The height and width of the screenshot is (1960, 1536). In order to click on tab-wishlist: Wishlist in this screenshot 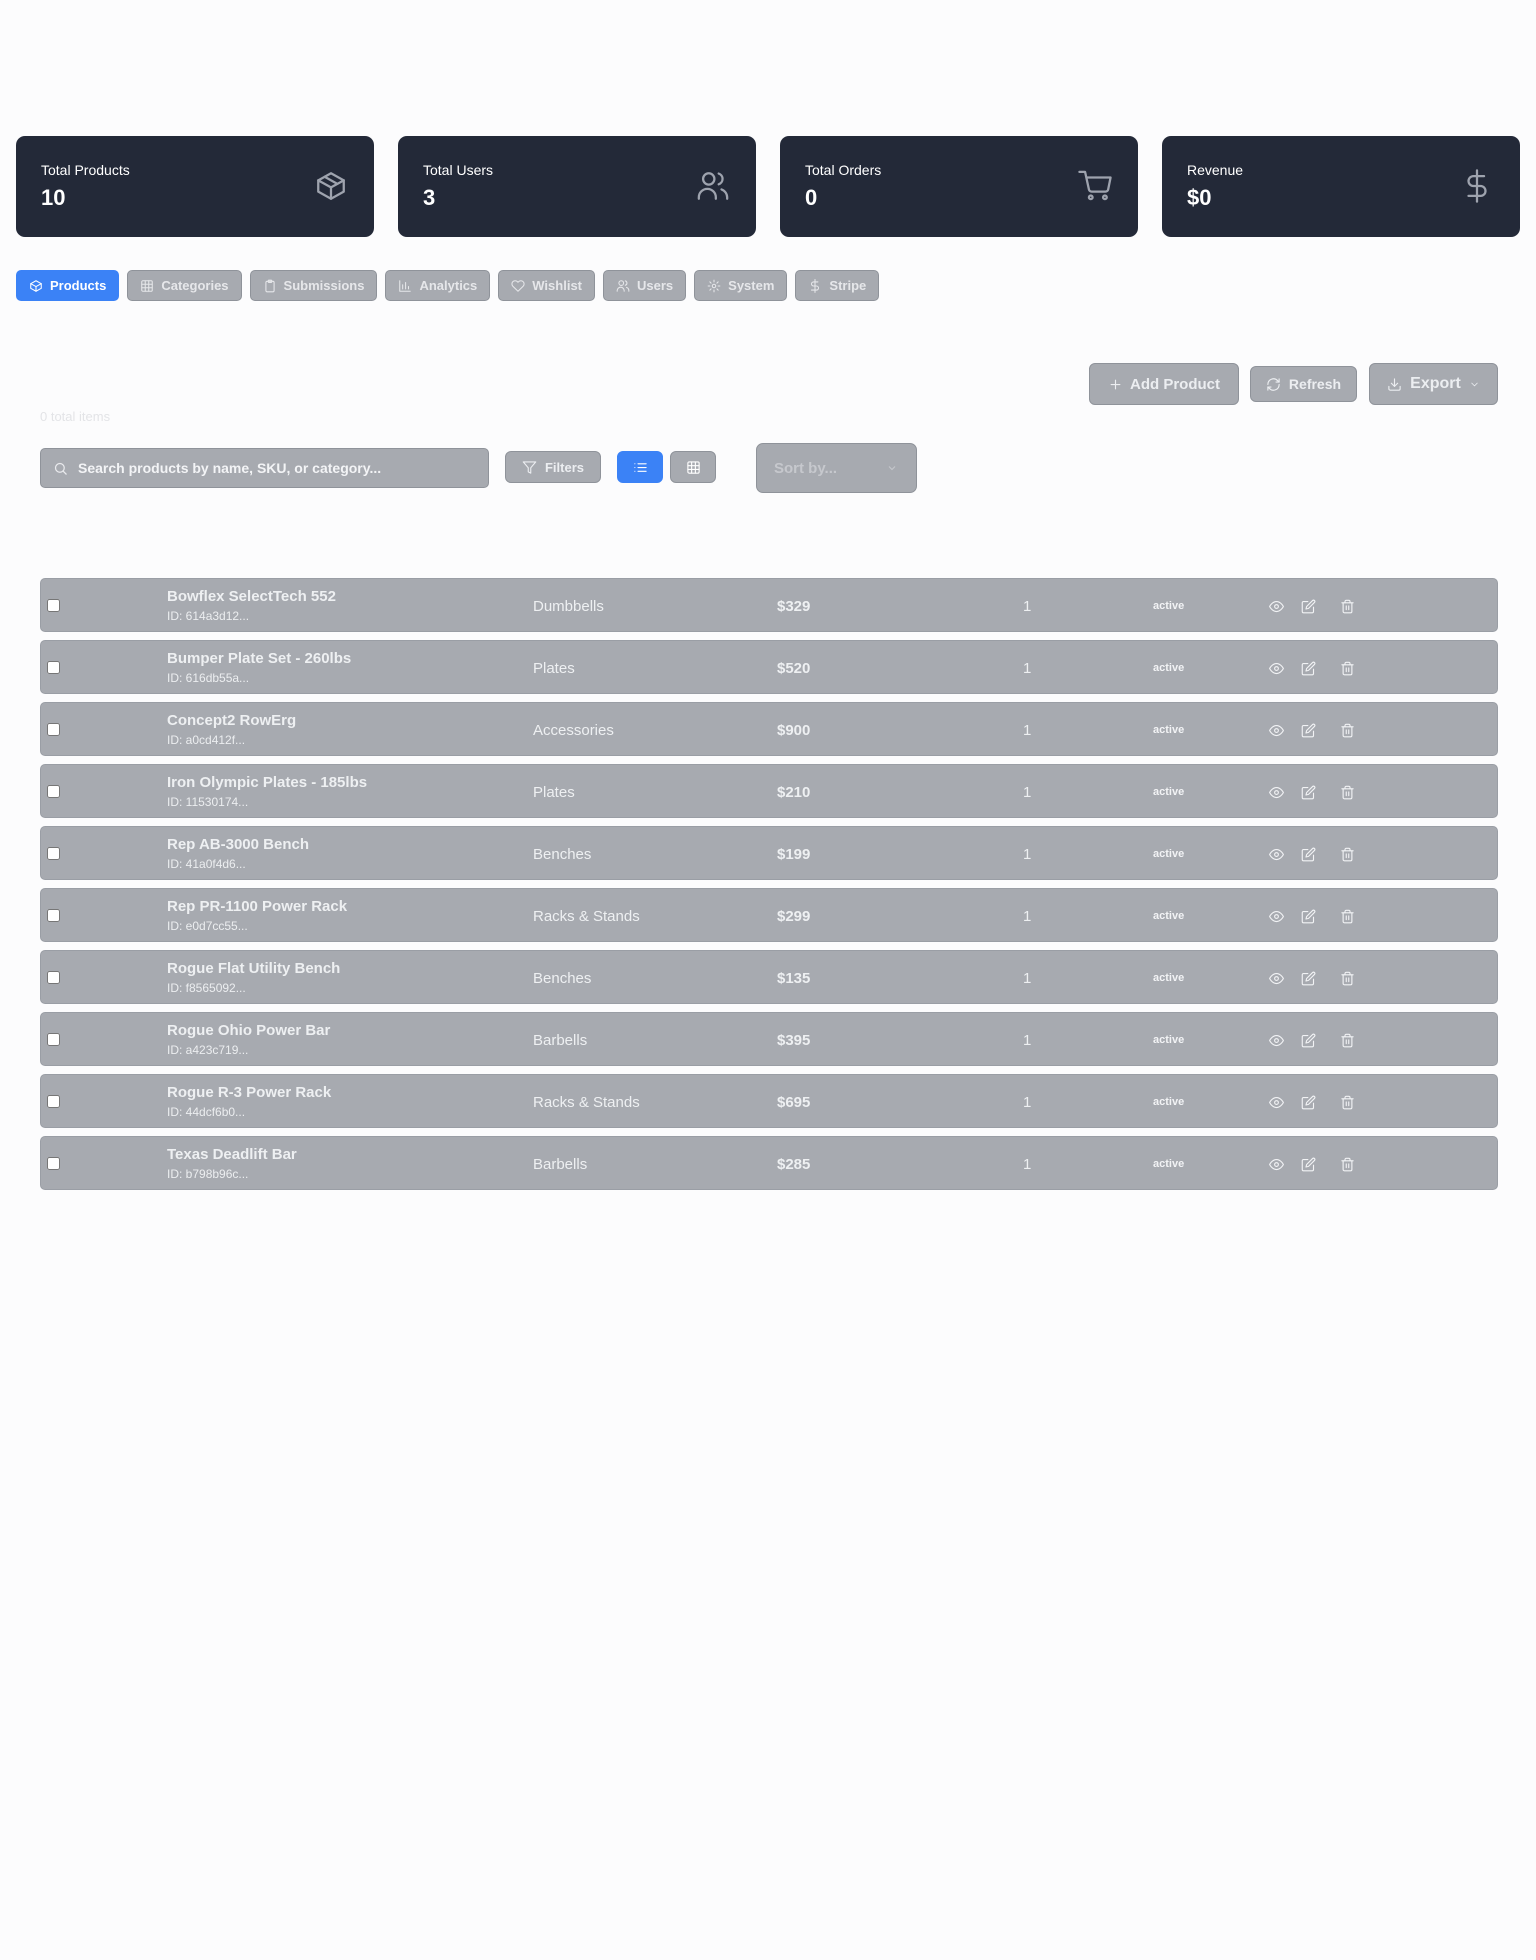, I will do `click(547, 285)`.